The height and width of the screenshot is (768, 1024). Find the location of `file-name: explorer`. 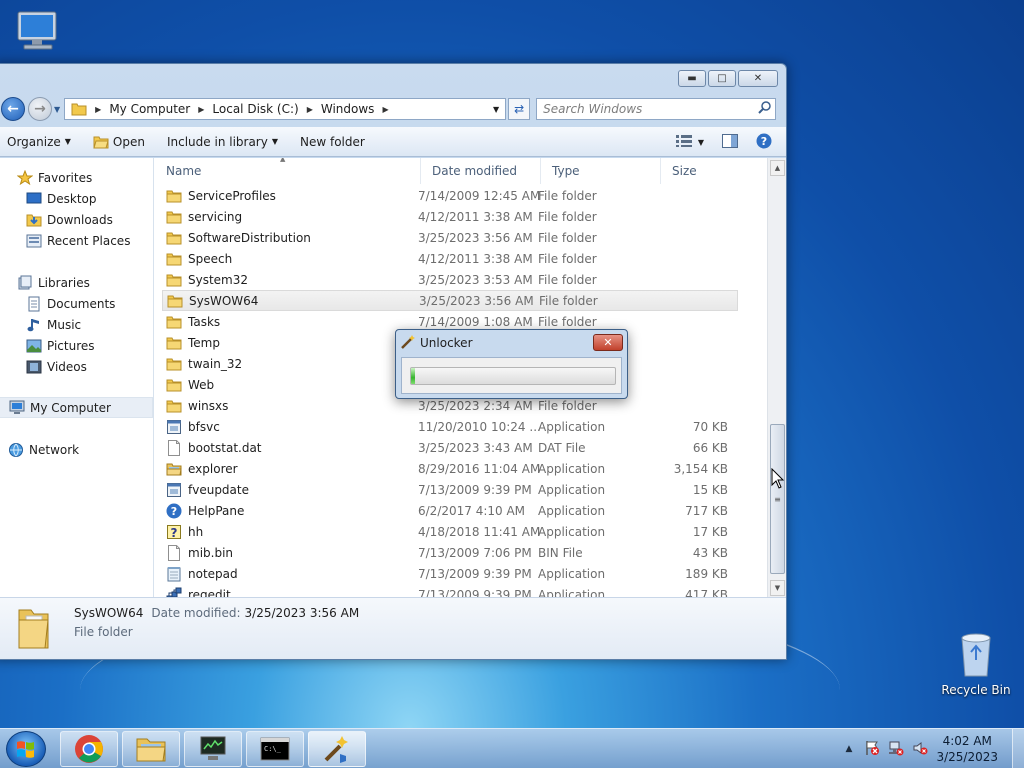

file-name: explorer is located at coordinates (213, 468).